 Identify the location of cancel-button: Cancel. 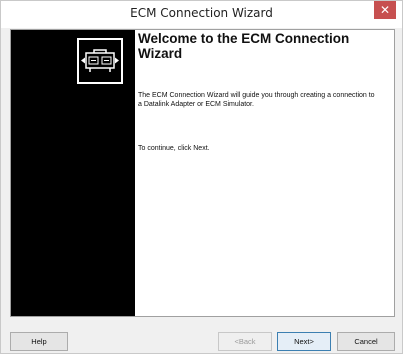
(366, 341).